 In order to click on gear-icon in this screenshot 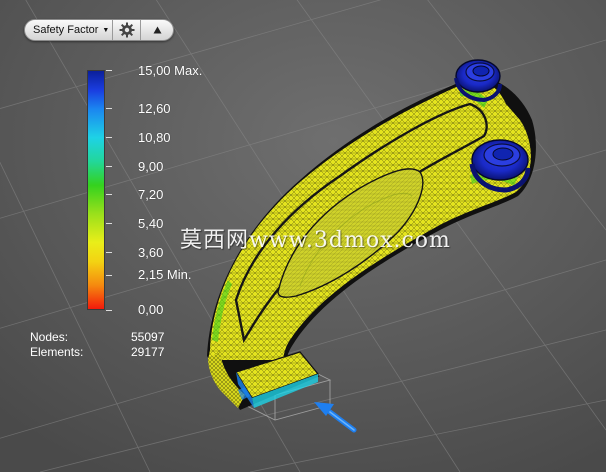, I will do `click(126, 30)`.